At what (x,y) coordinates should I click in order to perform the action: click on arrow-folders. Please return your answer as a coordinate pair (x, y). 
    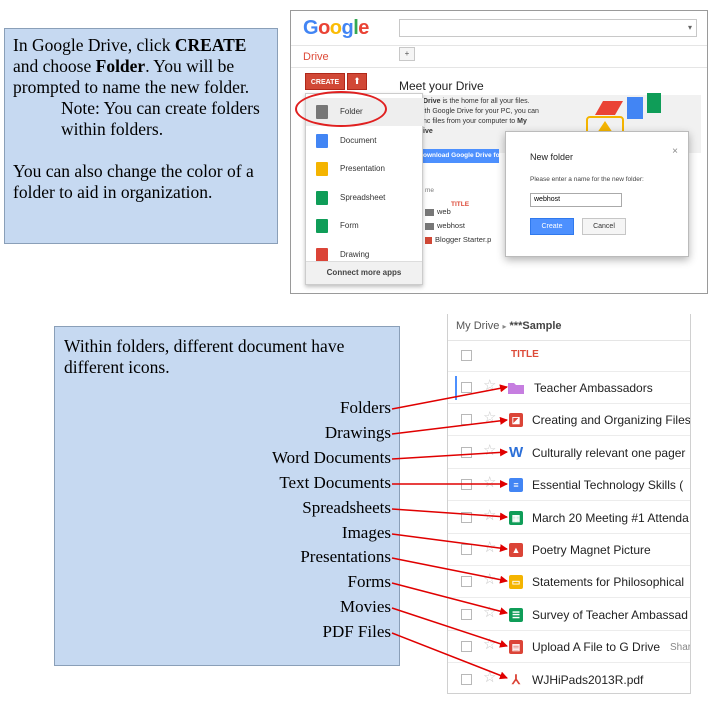
    Looking at the image, I should click on (449, 397).